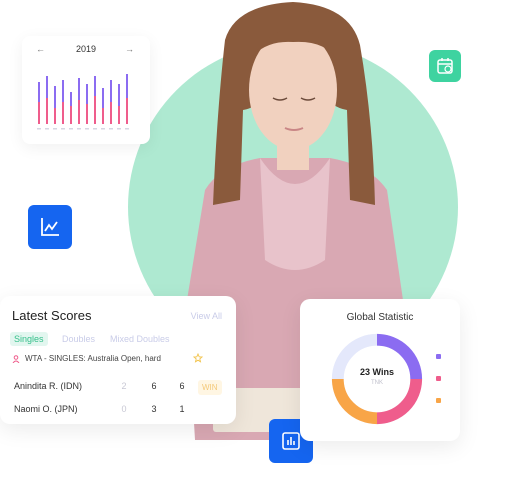  Describe the element at coordinates (377, 383) in the screenshot. I see `wins-sub: TNK` at that location.